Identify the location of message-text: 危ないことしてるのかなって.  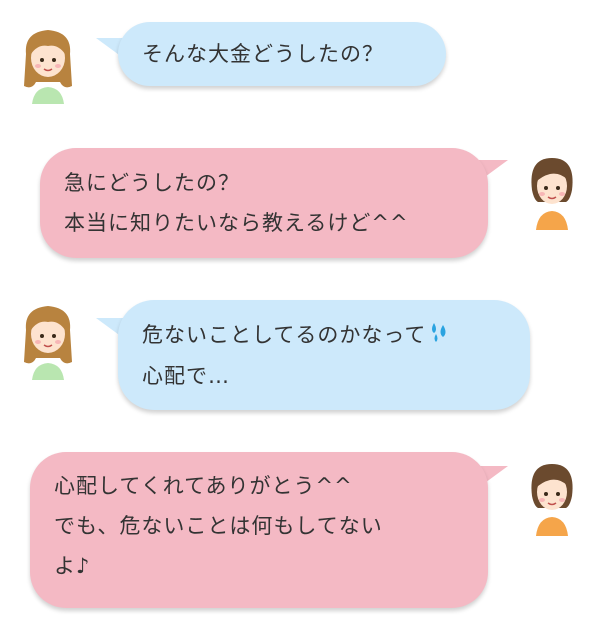
(324, 335).